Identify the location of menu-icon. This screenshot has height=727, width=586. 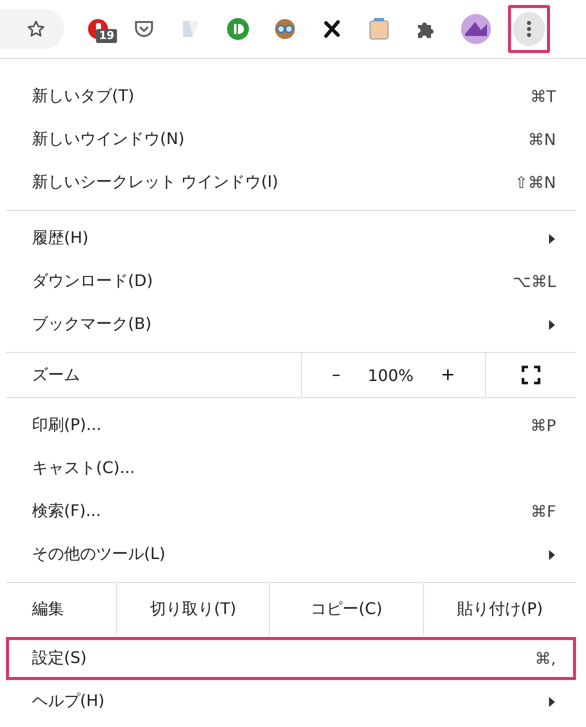
(529, 29).